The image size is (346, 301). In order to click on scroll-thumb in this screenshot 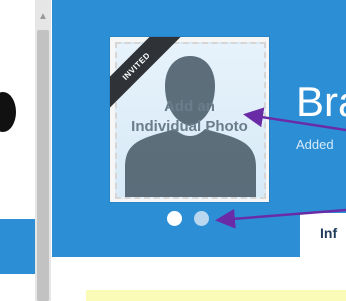, I will do `click(43, 165)`.